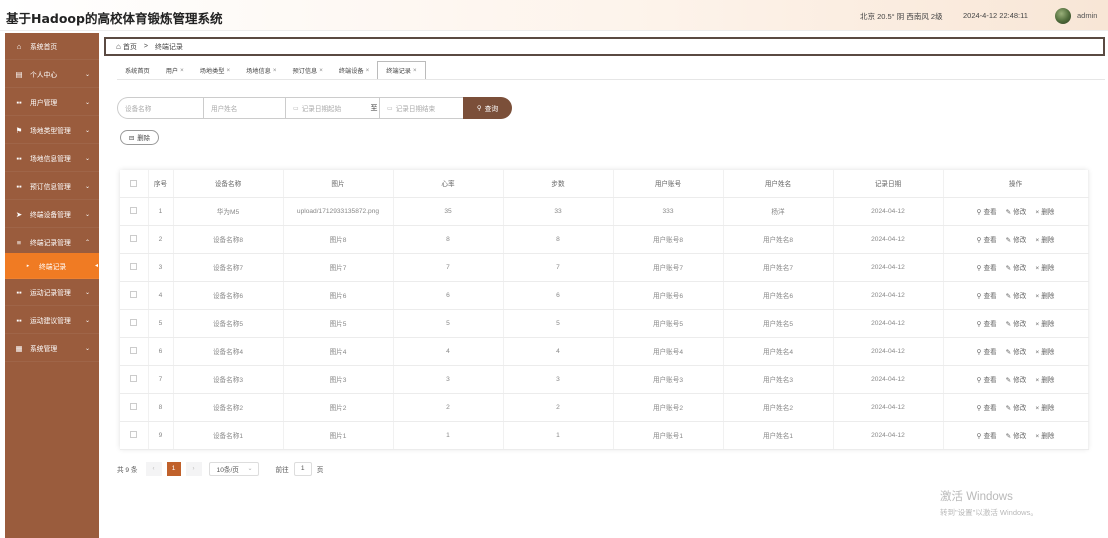  I want to click on sidebar-item-home: ⌂ 系统首页, so click(52, 46).